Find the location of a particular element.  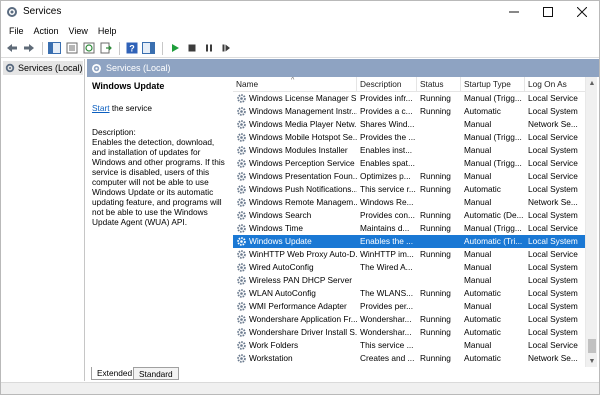

show-hide-button is located at coordinates (148, 48).